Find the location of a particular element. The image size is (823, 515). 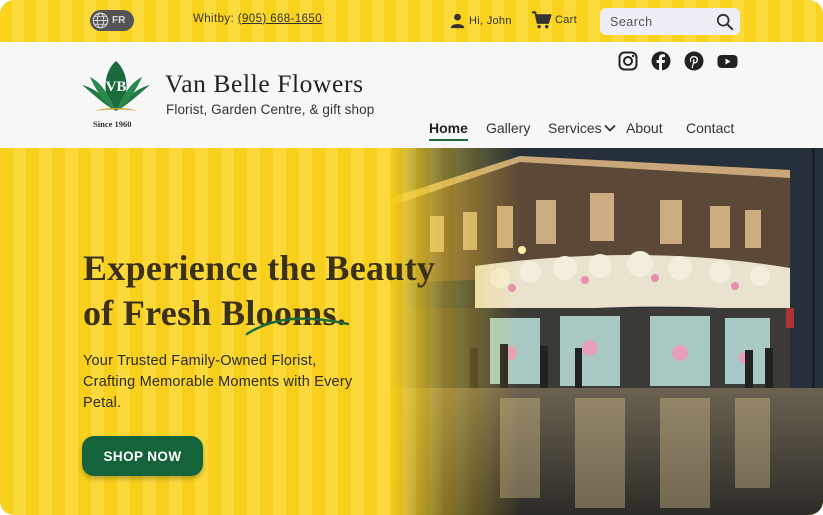

user-icon is located at coordinates (457, 21).